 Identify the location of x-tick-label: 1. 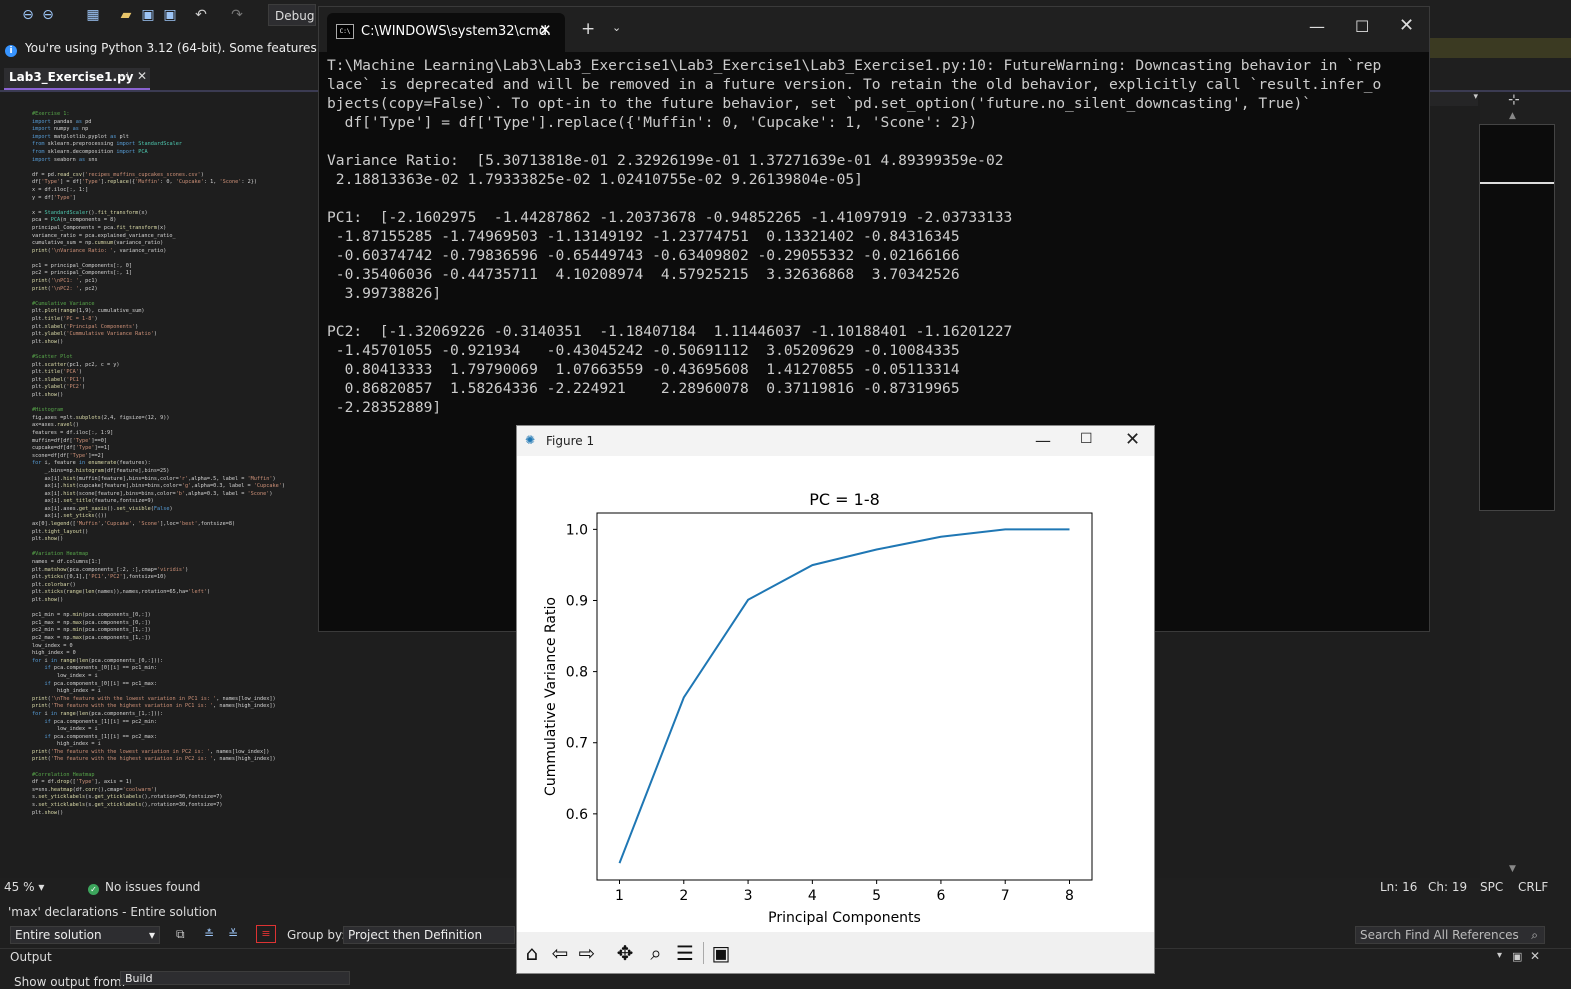
(619, 896).